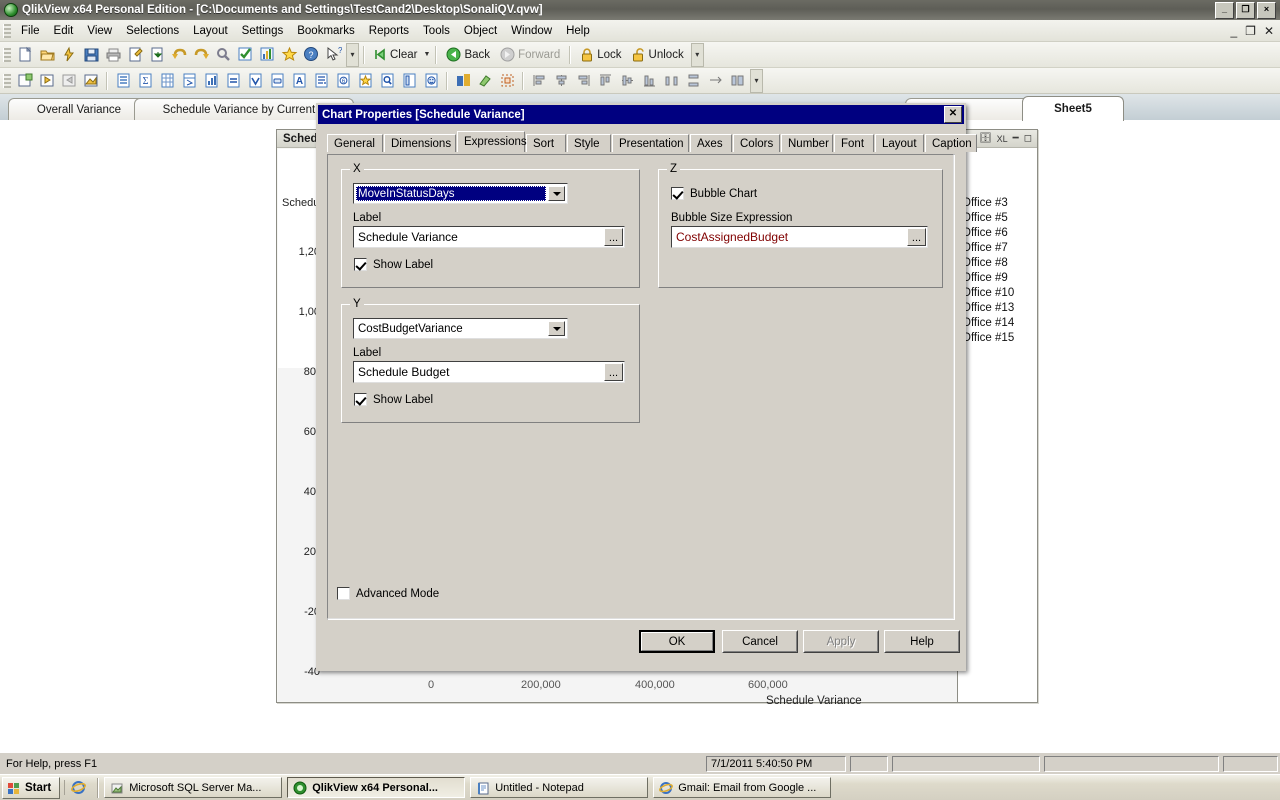  Describe the element at coordinates (233, 80) in the screenshot. I see `input-box-icon` at that location.